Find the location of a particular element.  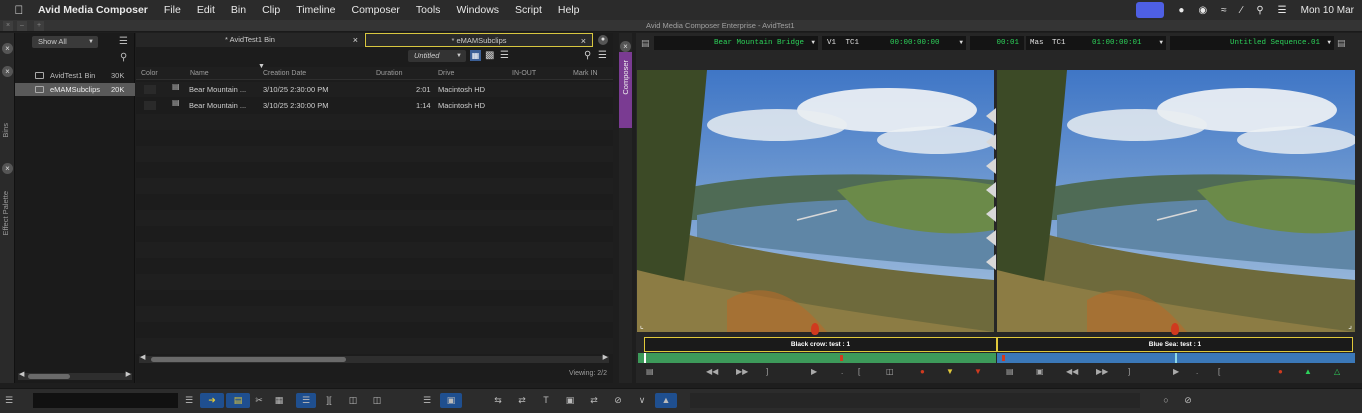

column-mark-in: Mark IN is located at coordinates (585, 73).